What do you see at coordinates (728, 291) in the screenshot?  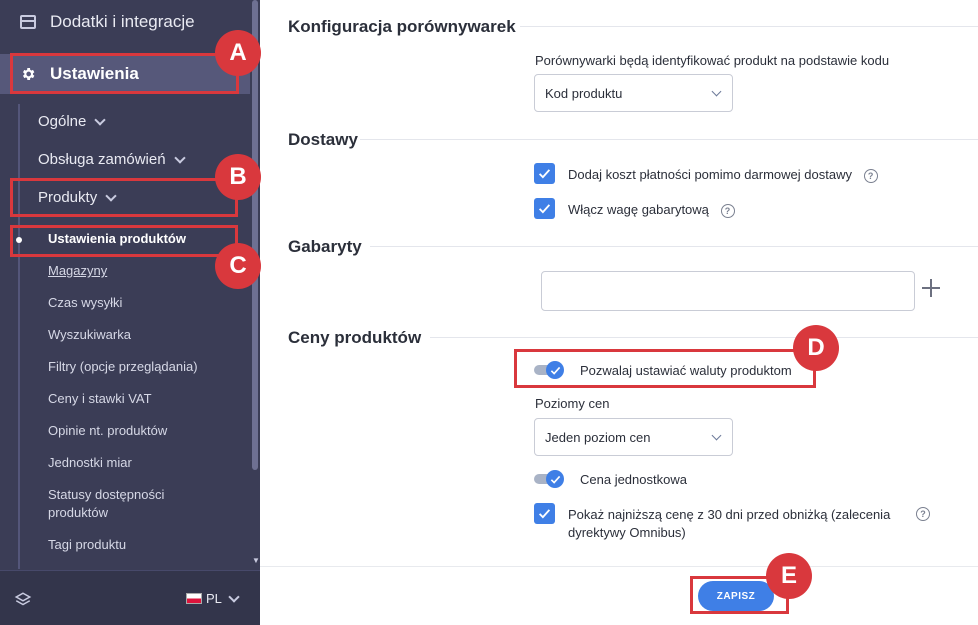 I see `dimensions-input` at bounding box center [728, 291].